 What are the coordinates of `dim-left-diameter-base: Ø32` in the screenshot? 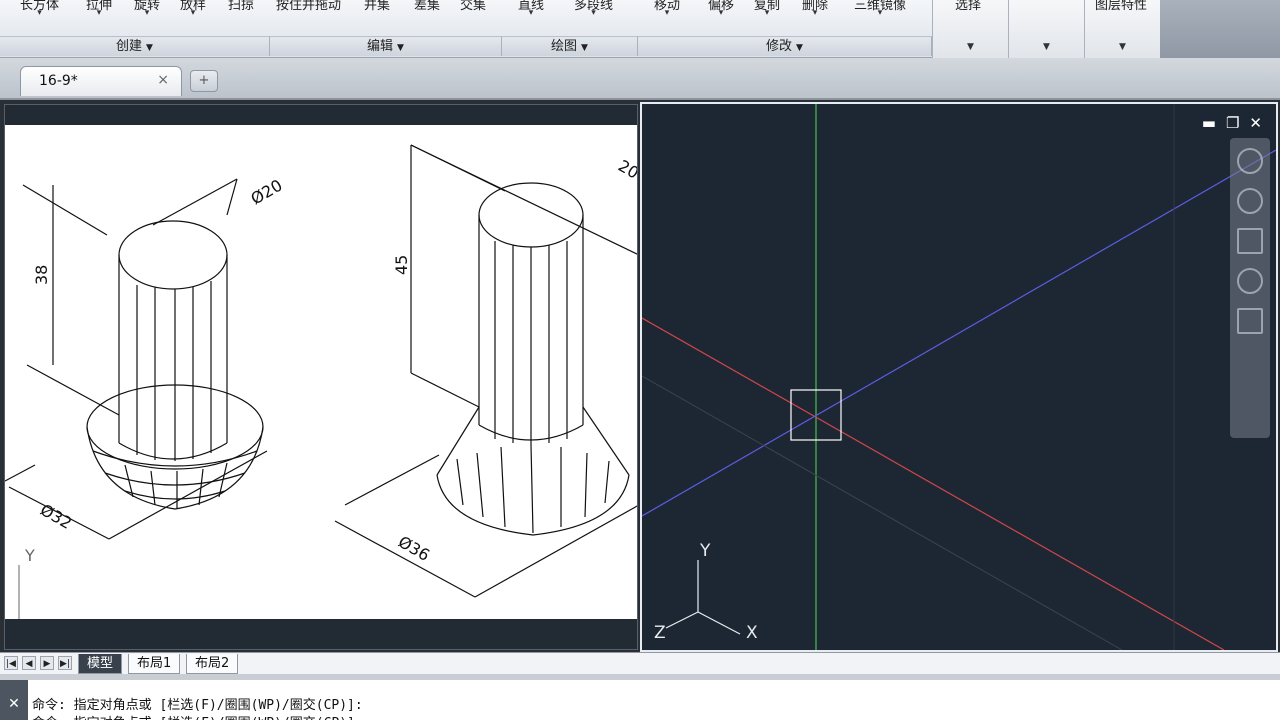 It's located at (56, 516).